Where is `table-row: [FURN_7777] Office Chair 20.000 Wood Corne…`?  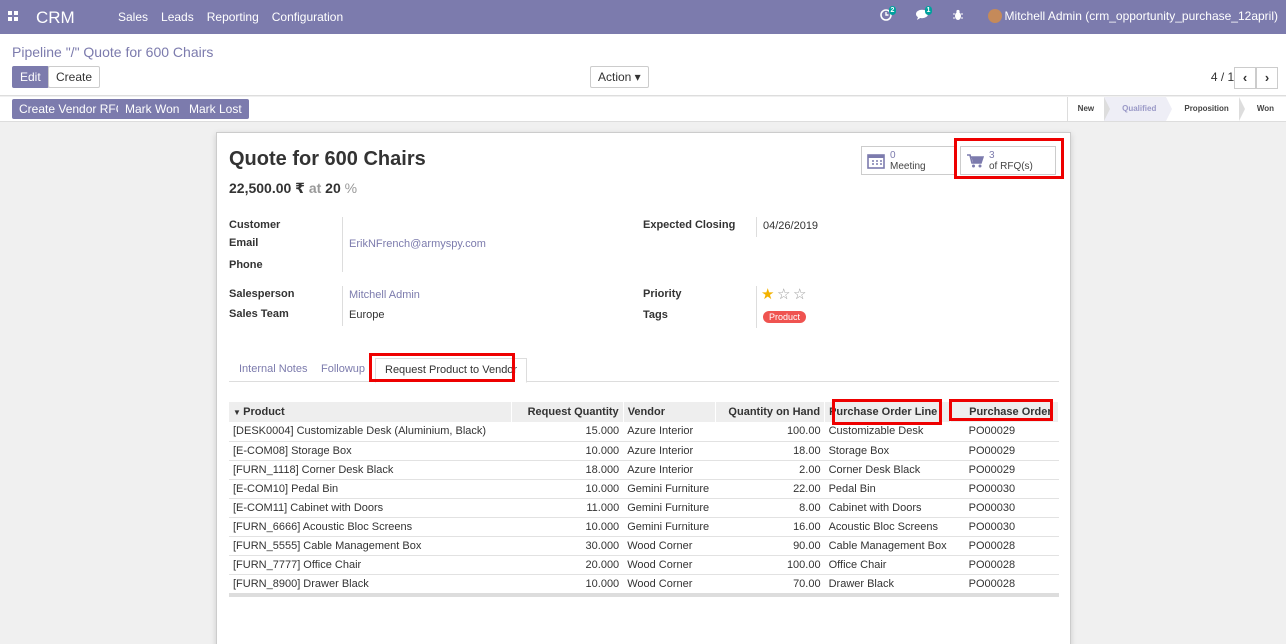
table-row: [FURN_7777] Office Chair 20.000 Wood Corne… is located at coordinates (644, 565).